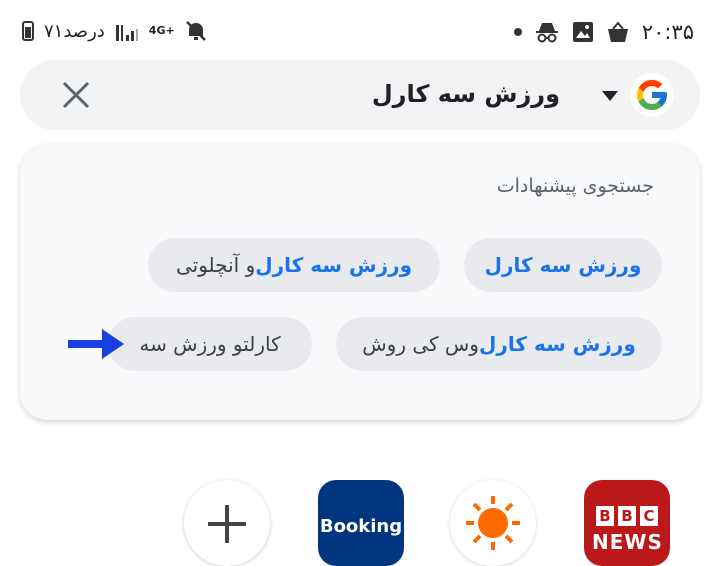 The width and height of the screenshot is (720, 566). What do you see at coordinates (420, 344) in the screenshot?
I see `suggestion-rest: وس کی روش` at bounding box center [420, 344].